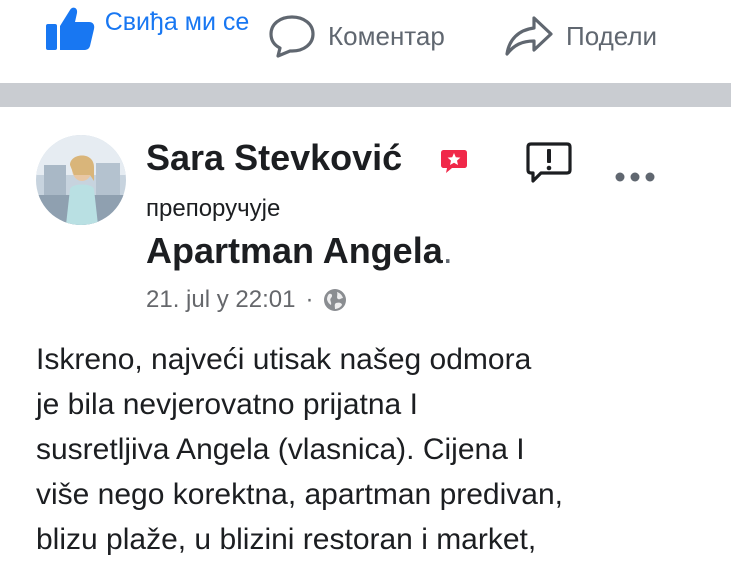 The height and width of the screenshot is (565, 731). What do you see at coordinates (529, 36) in the screenshot?
I see `share-arrow-icon` at bounding box center [529, 36].